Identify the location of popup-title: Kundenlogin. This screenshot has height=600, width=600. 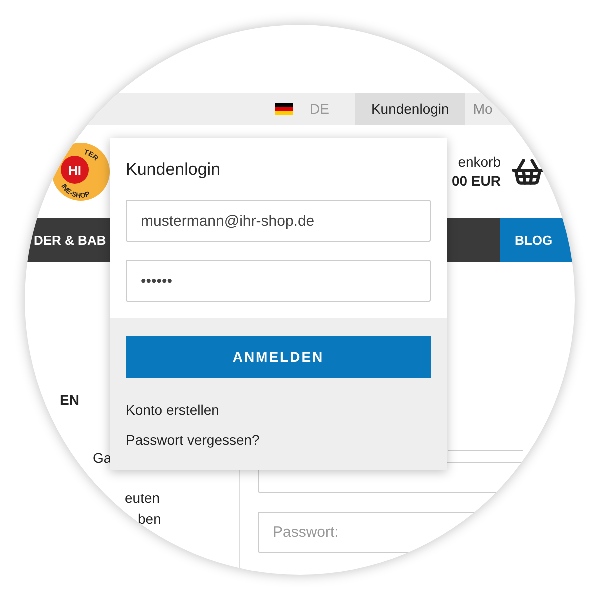
(174, 170).